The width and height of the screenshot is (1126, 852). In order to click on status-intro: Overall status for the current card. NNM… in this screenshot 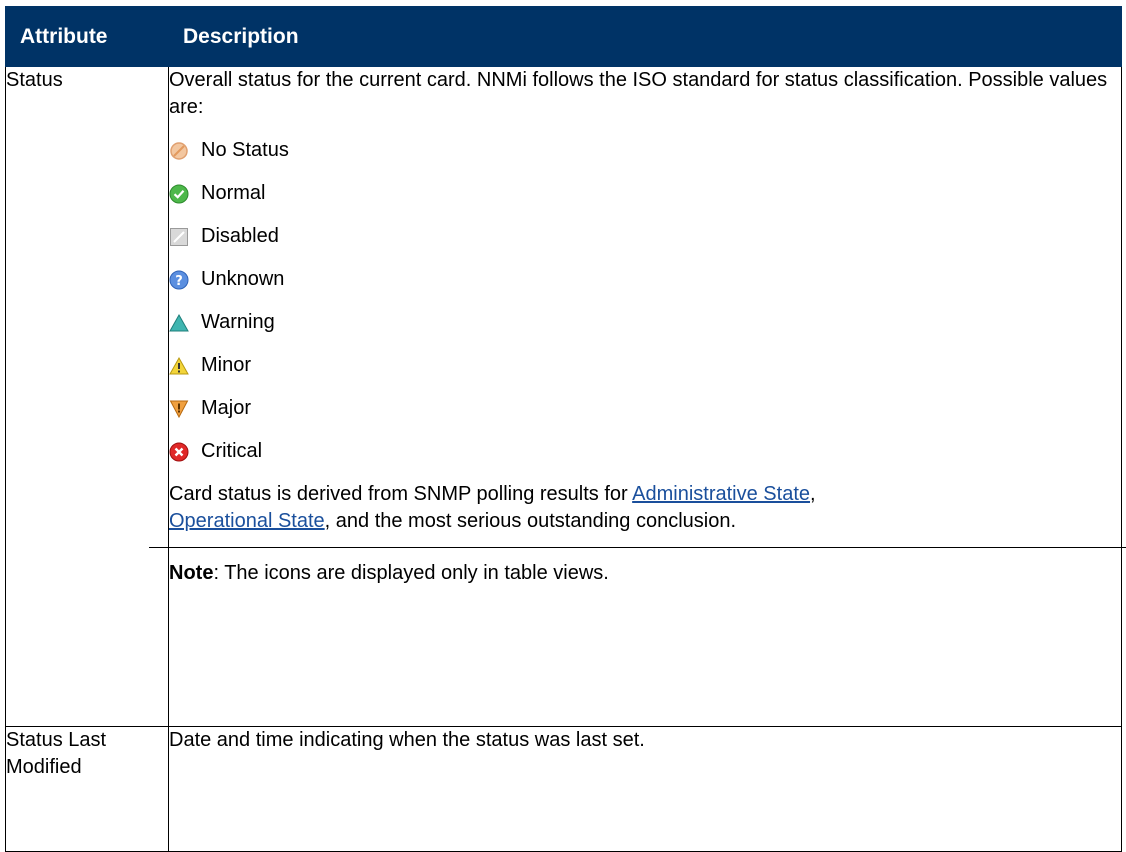, I will do `click(638, 93)`.